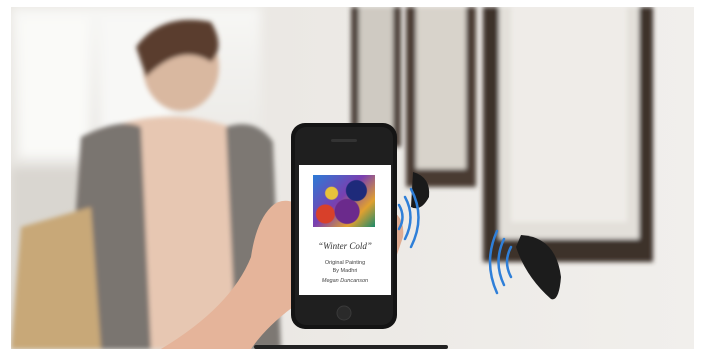 The width and height of the screenshot is (705, 356). Describe the element at coordinates (345, 246) in the screenshot. I see `artwork-title: “Winter Cold”` at that location.